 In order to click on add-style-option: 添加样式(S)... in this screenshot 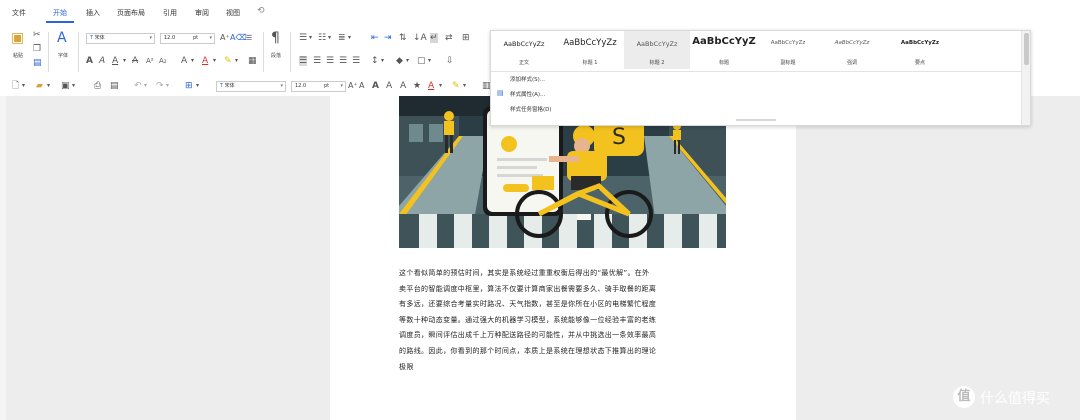, I will do `click(527, 79)`.